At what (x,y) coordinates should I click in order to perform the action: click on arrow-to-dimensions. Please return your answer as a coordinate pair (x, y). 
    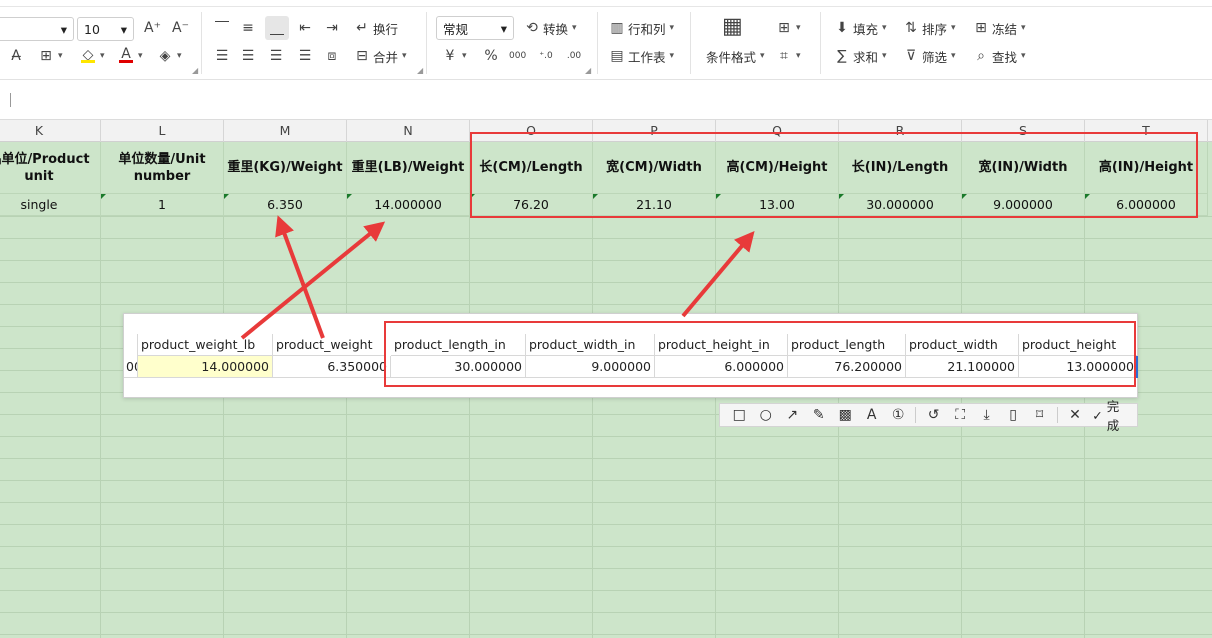
    Looking at the image, I should click on (718, 274).